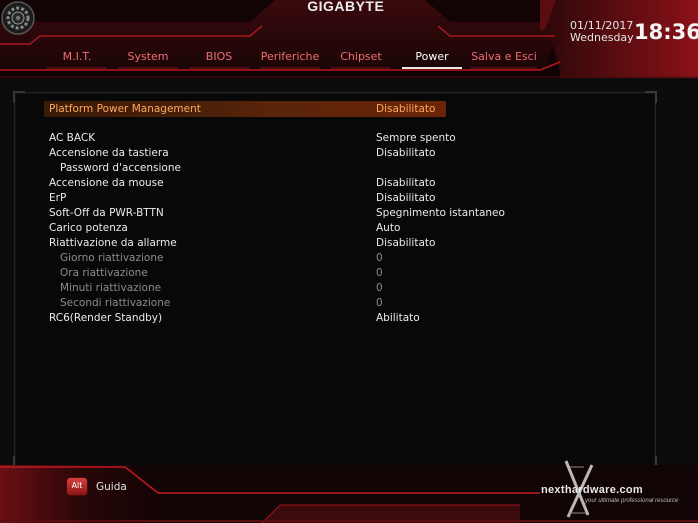 Image resolution: width=698 pixels, height=523 pixels. I want to click on setting-secondi-riattivazione: Secondi riattivazione 0, so click(259, 303).